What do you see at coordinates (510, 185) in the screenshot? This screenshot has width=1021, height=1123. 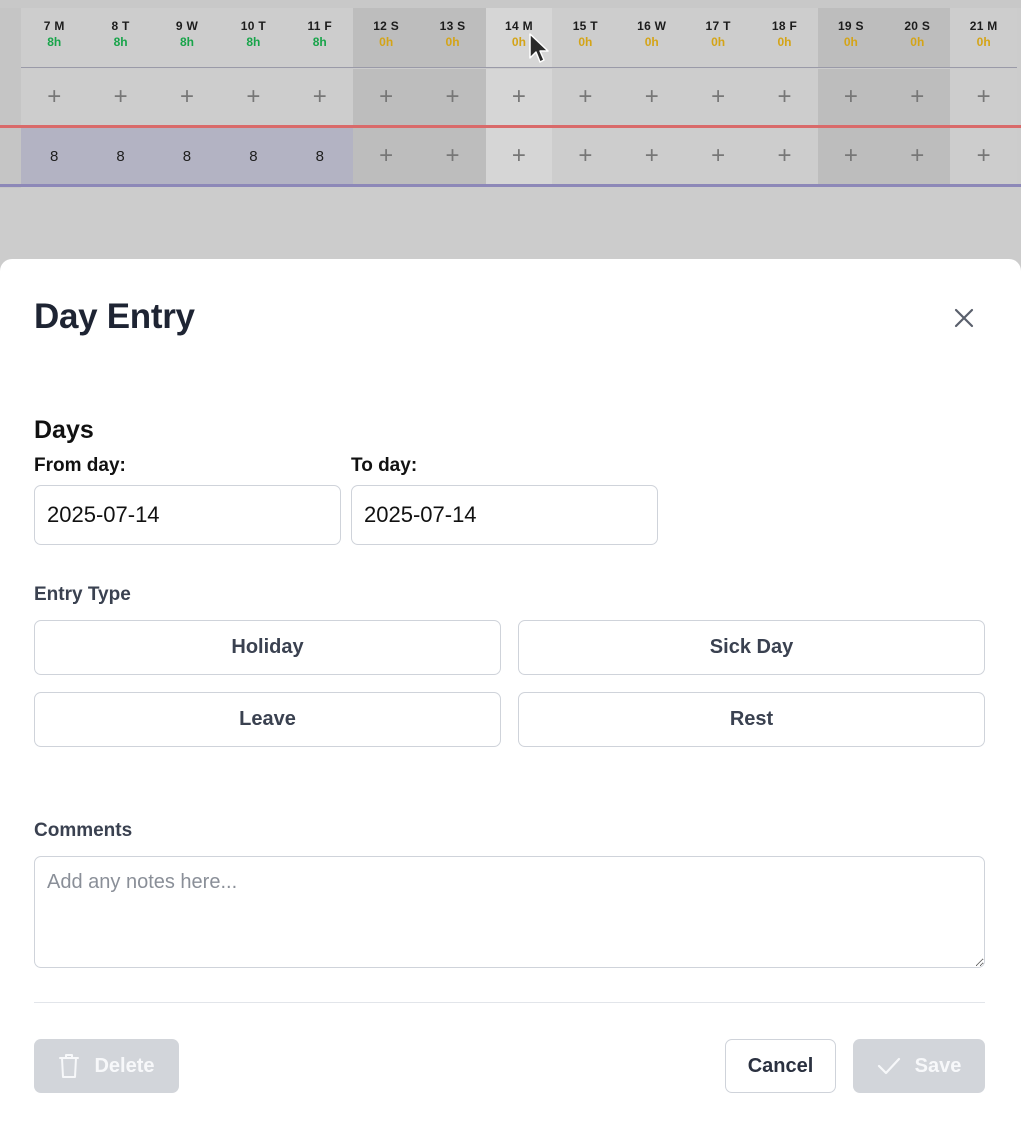 I see `row-divider-blue` at bounding box center [510, 185].